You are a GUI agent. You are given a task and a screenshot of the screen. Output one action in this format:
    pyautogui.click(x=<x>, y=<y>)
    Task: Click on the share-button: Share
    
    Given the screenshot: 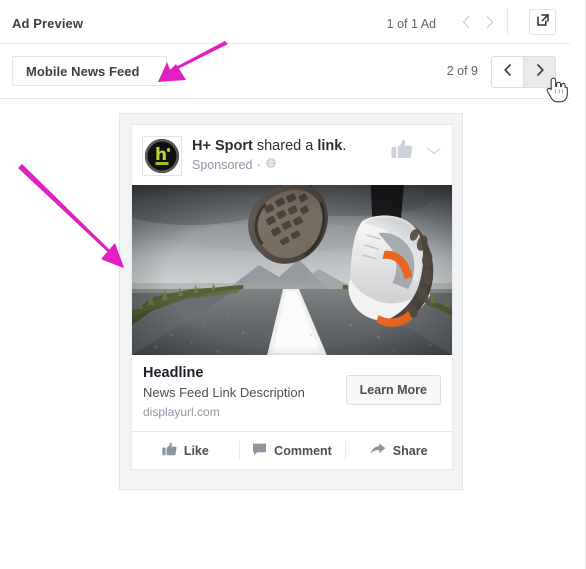 What is the action you would take?
    pyautogui.click(x=398, y=450)
    